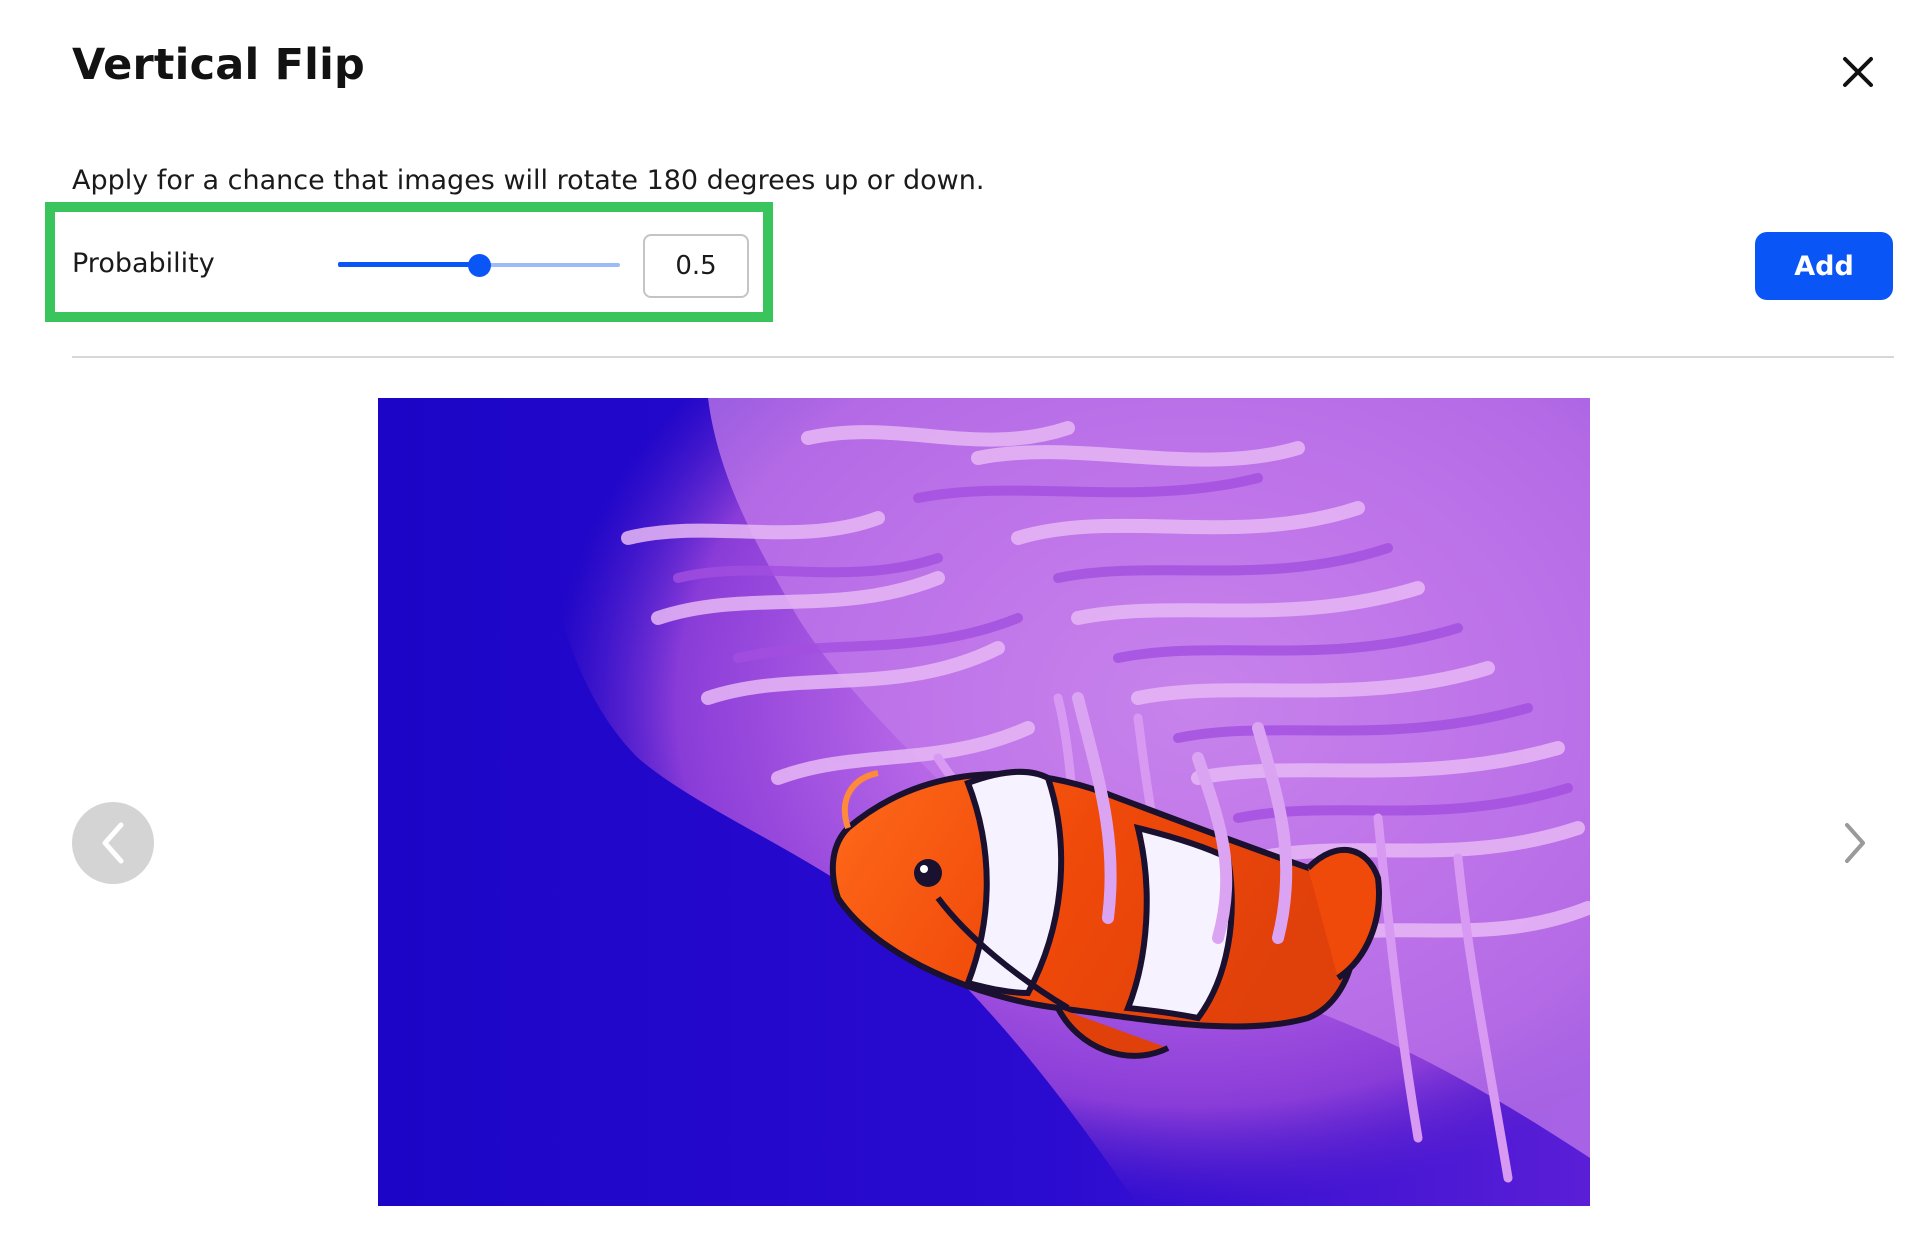 Image resolution: width=1929 pixels, height=1245 pixels. What do you see at coordinates (1824, 266) in the screenshot?
I see `add-button: Add` at bounding box center [1824, 266].